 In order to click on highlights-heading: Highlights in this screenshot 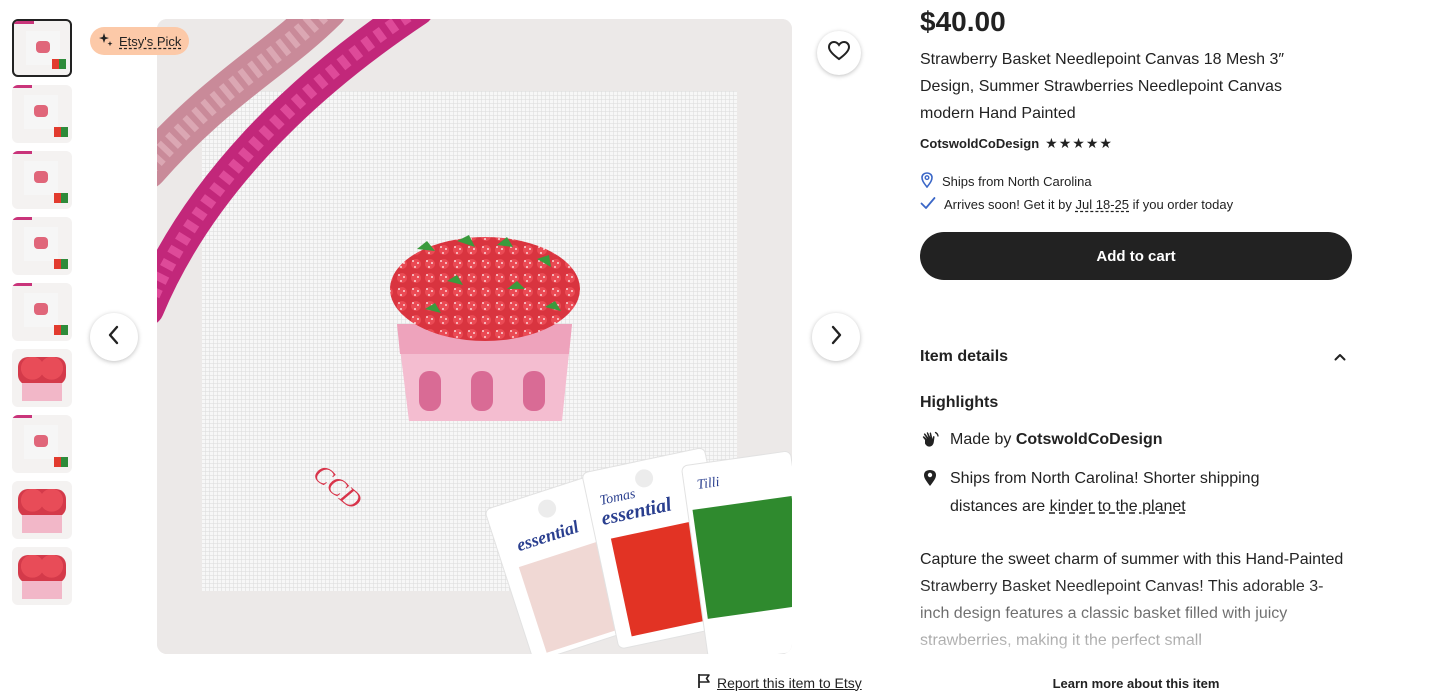, I will do `click(959, 402)`.